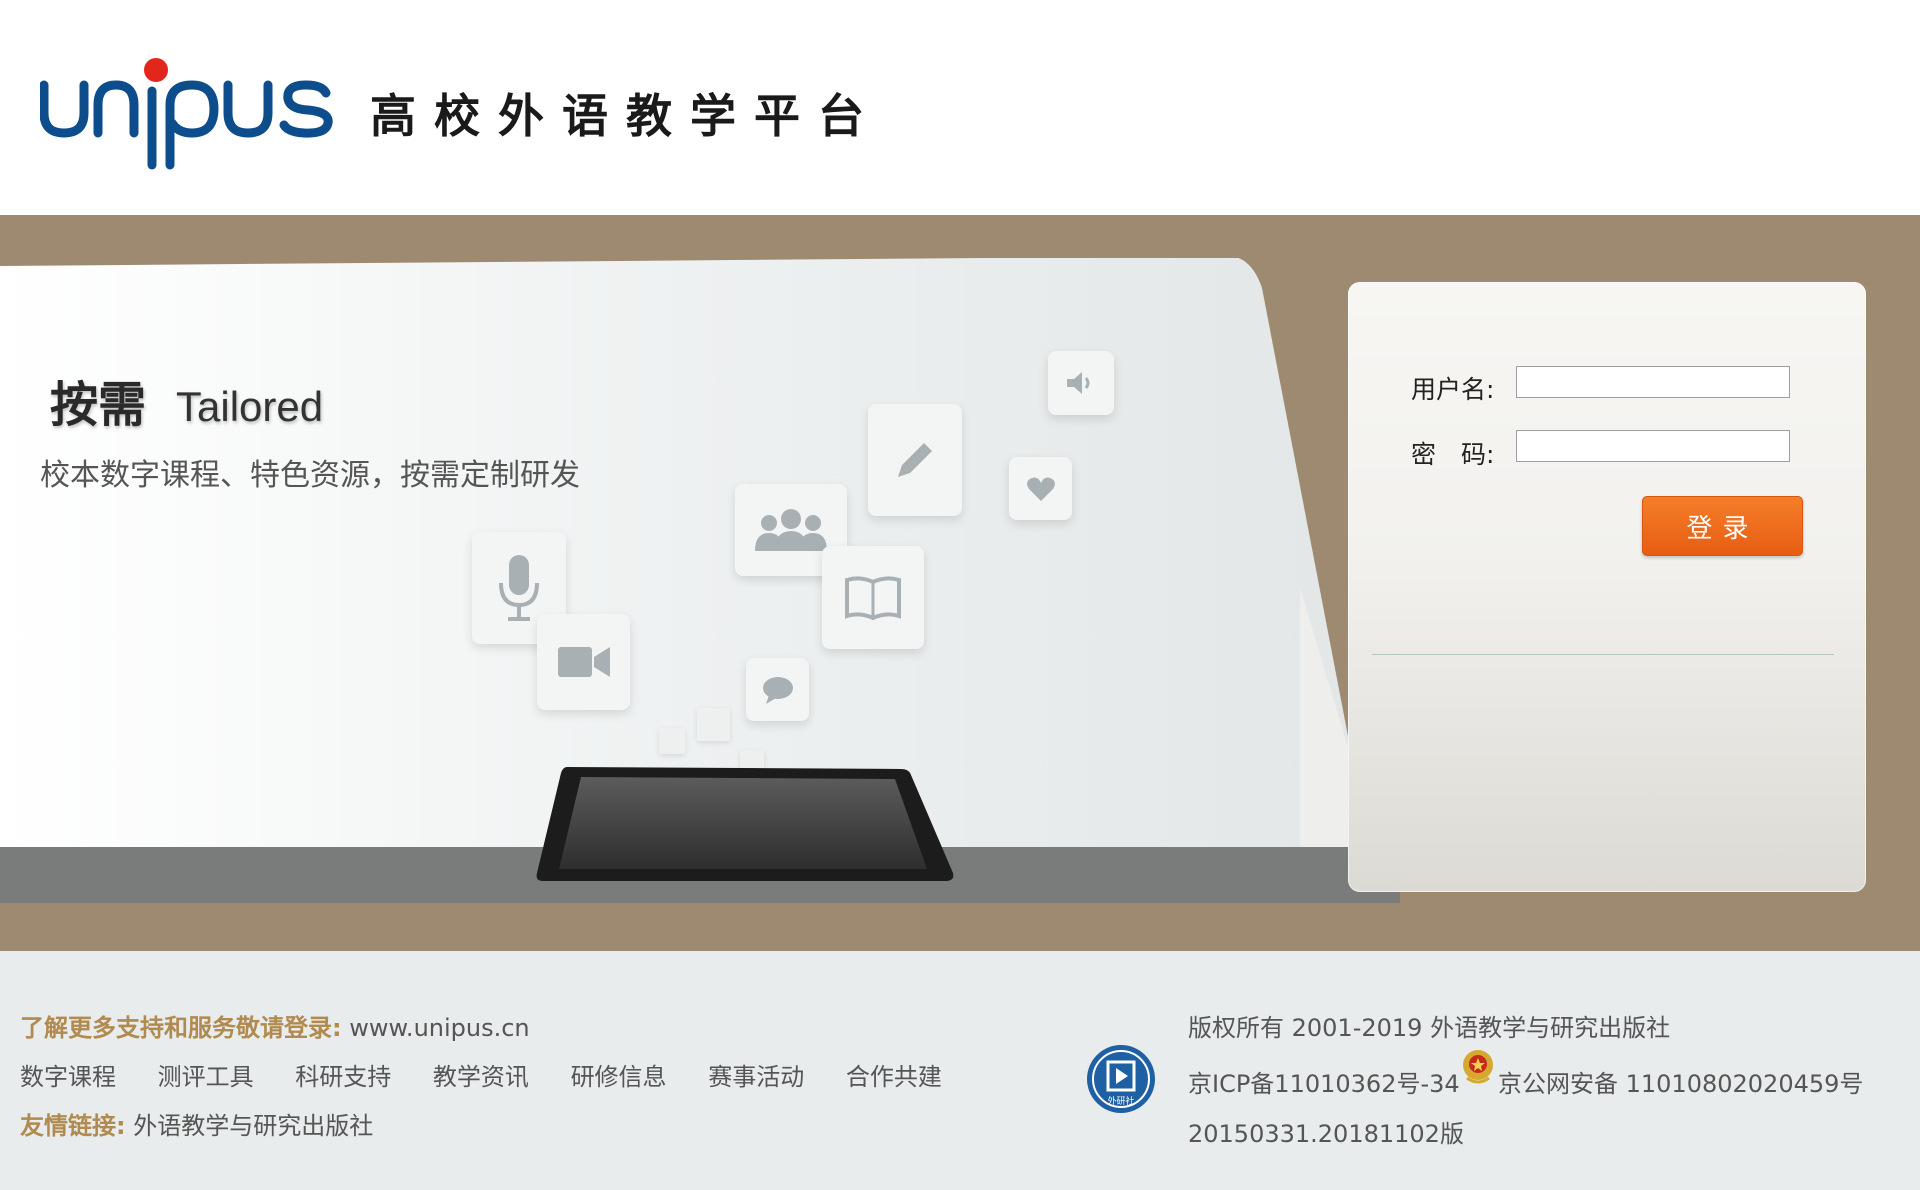  What do you see at coordinates (1453, 389) in the screenshot?
I see `username-label: 用户名:` at bounding box center [1453, 389].